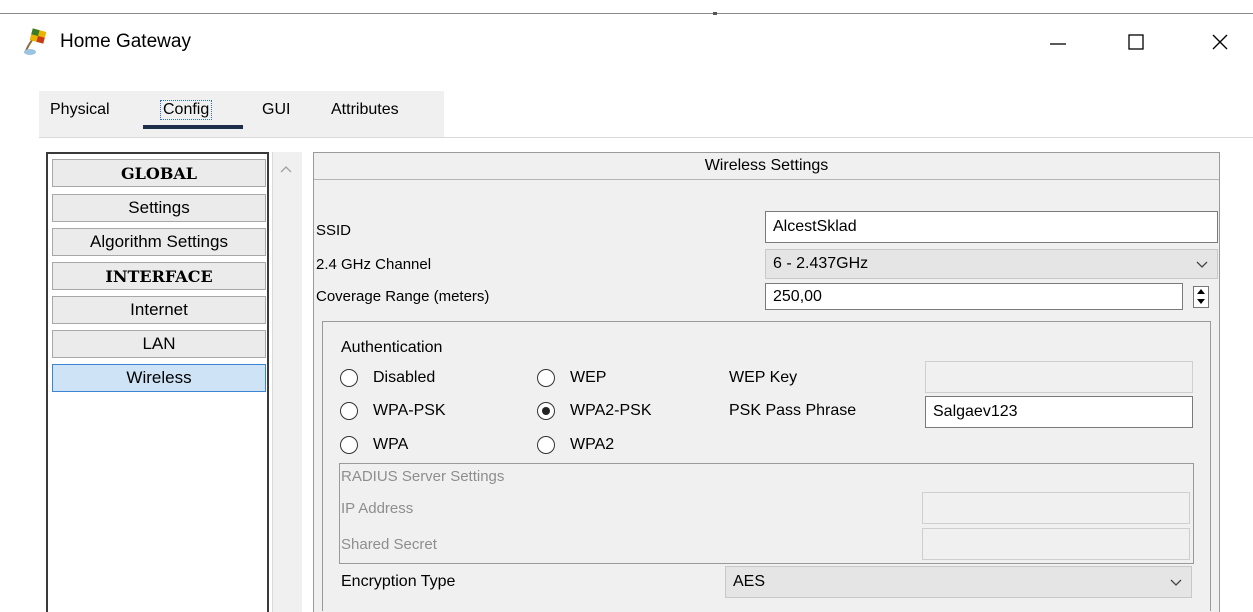 Image resolution: width=1253 pixels, height=612 pixels. I want to click on radio-disabled, so click(349, 378).